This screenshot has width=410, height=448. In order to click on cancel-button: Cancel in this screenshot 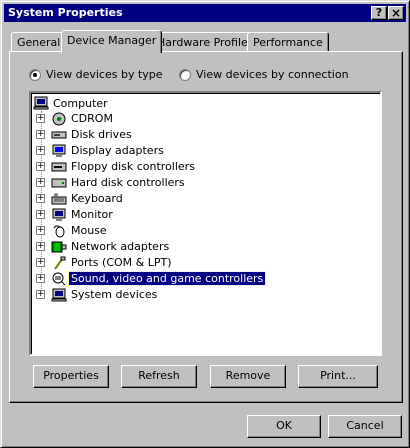, I will do `click(365, 426)`.